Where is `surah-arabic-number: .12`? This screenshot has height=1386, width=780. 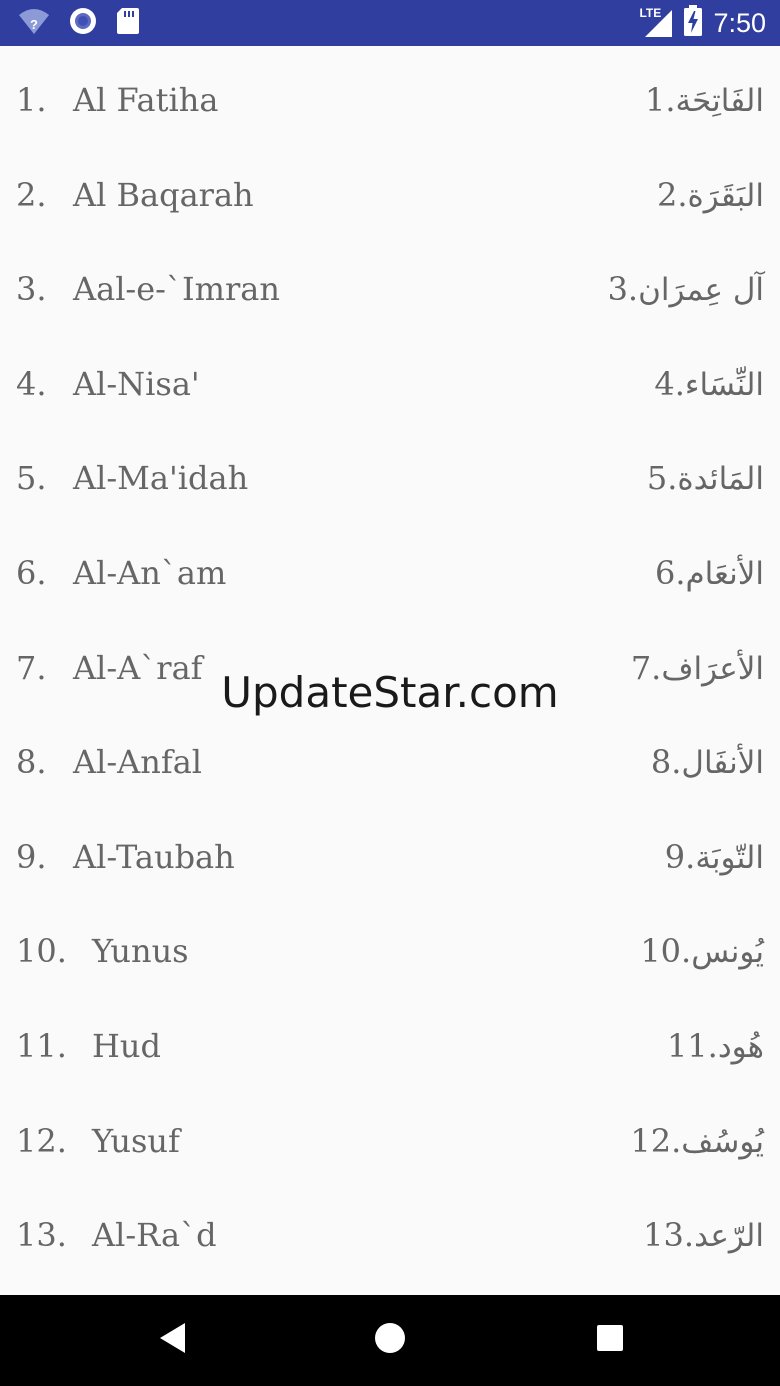 surah-arabic-number: .12 is located at coordinates (656, 1140).